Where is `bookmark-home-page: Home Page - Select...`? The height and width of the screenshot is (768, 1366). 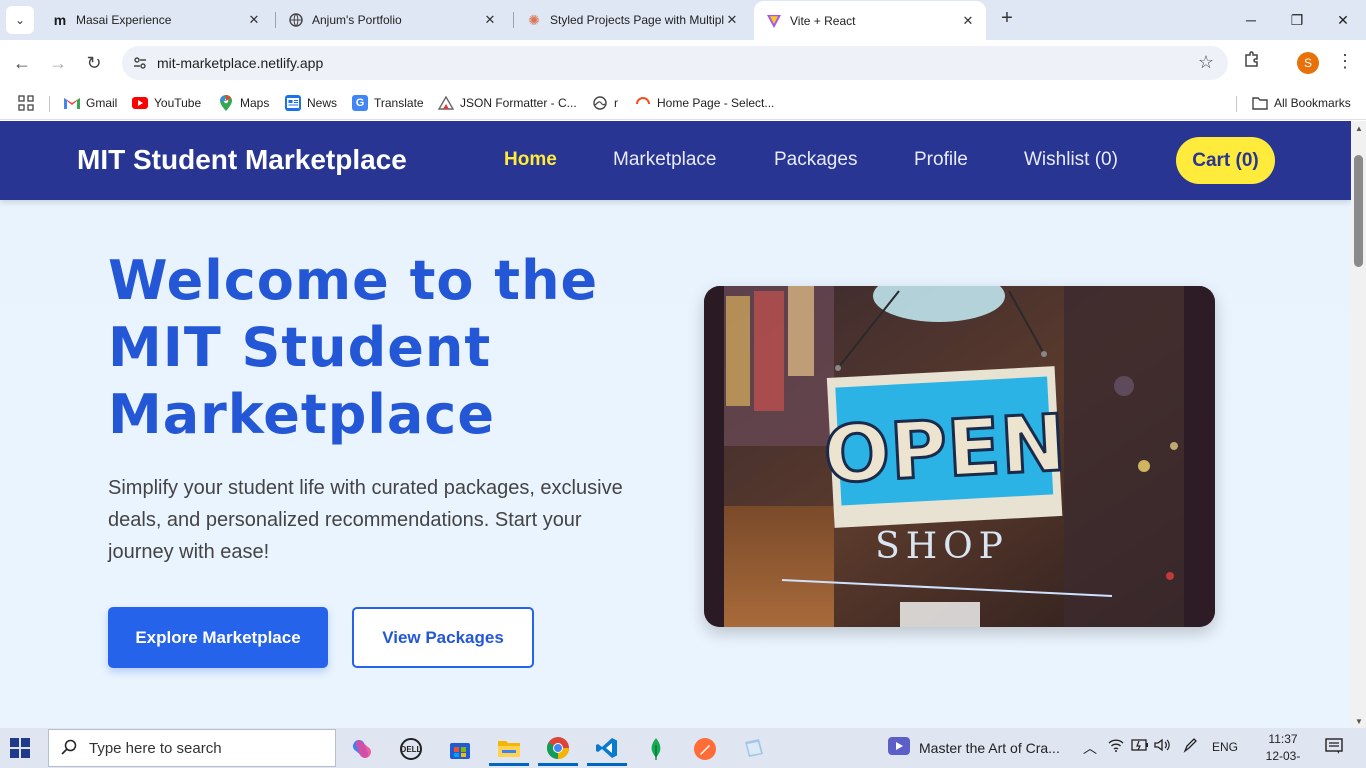 bookmark-home-page: Home Page - Select... is located at coordinates (704, 103).